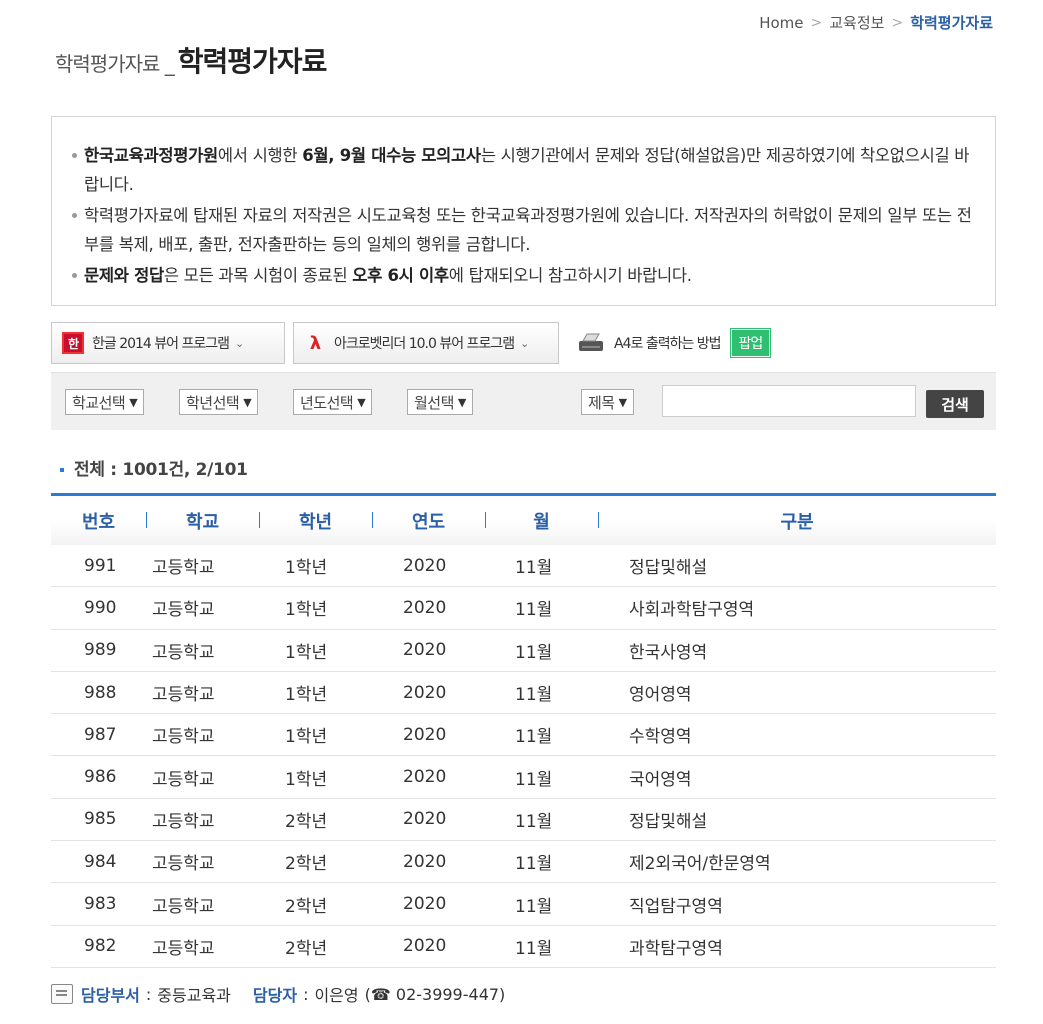  I want to click on cell-category-link: 한국사영역, so click(797, 650).